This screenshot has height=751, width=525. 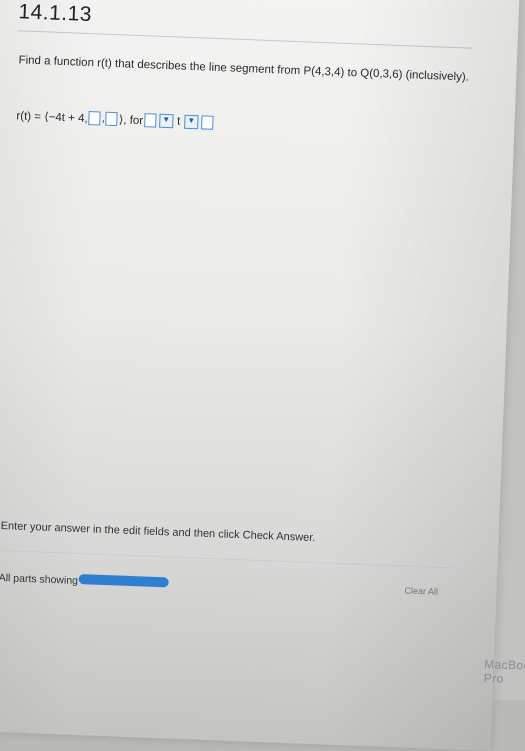 What do you see at coordinates (123, 581) in the screenshot?
I see `progress-bar` at bounding box center [123, 581].